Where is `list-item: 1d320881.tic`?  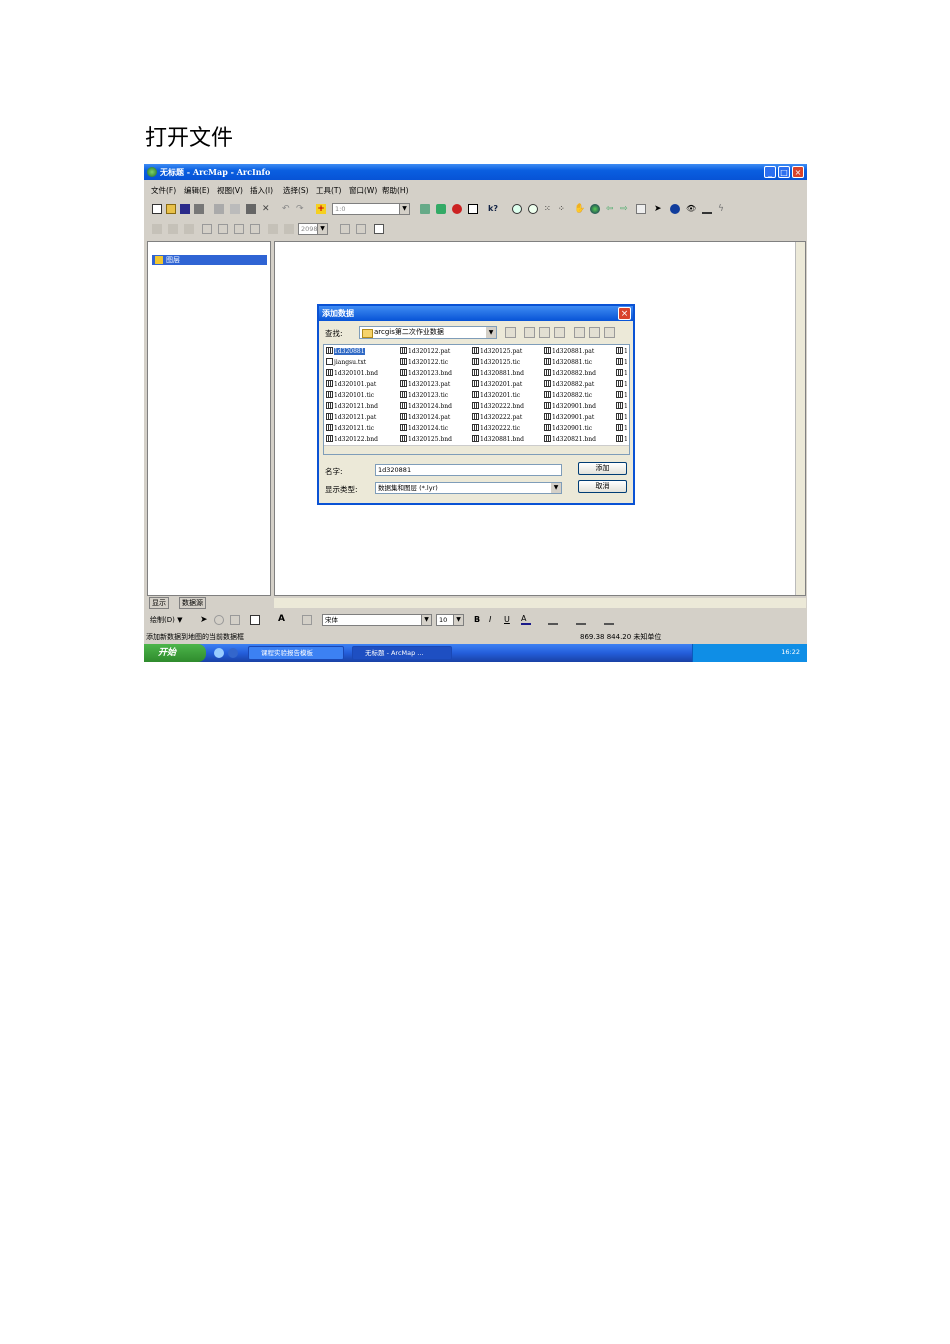 list-item: 1d320881.tic is located at coordinates (568, 362).